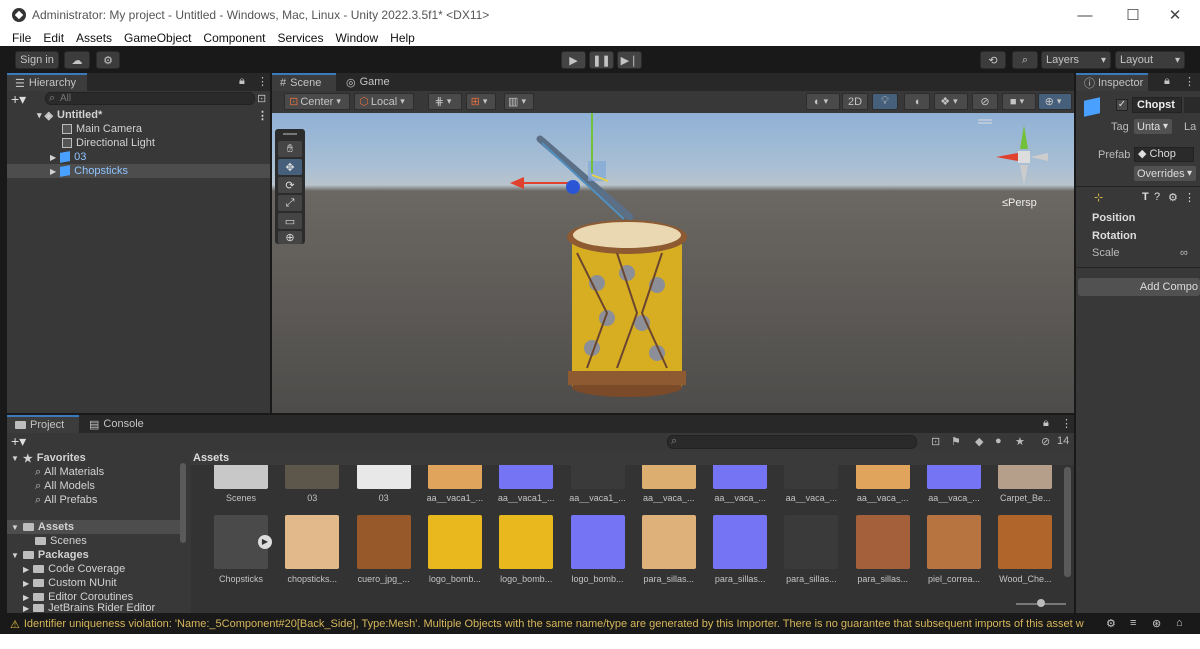  Describe the element at coordinates (1189, 197) in the screenshot. I see `component-more-icon: ⋮` at that location.